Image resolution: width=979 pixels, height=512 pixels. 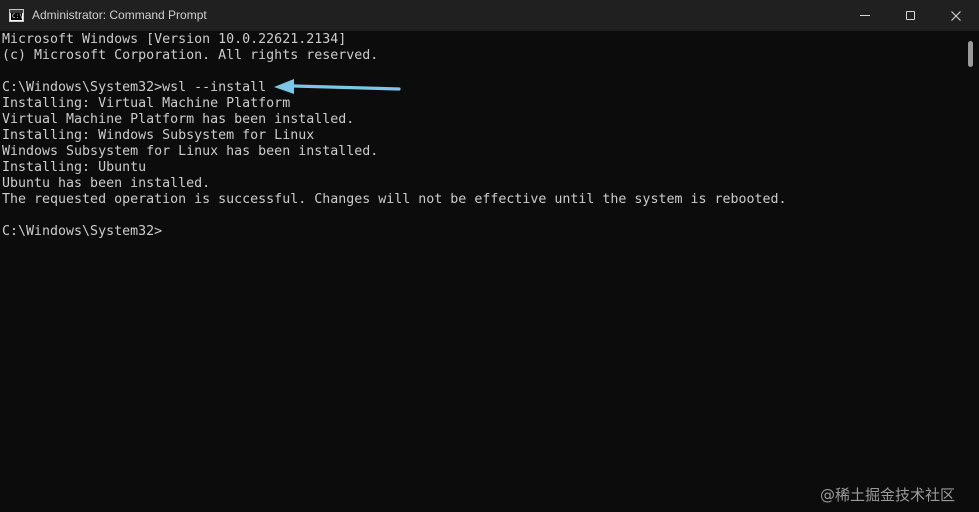 What do you see at coordinates (489, 15) in the screenshot?
I see `title-bar: C:\ Administrator: Command Prompt` at bounding box center [489, 15].